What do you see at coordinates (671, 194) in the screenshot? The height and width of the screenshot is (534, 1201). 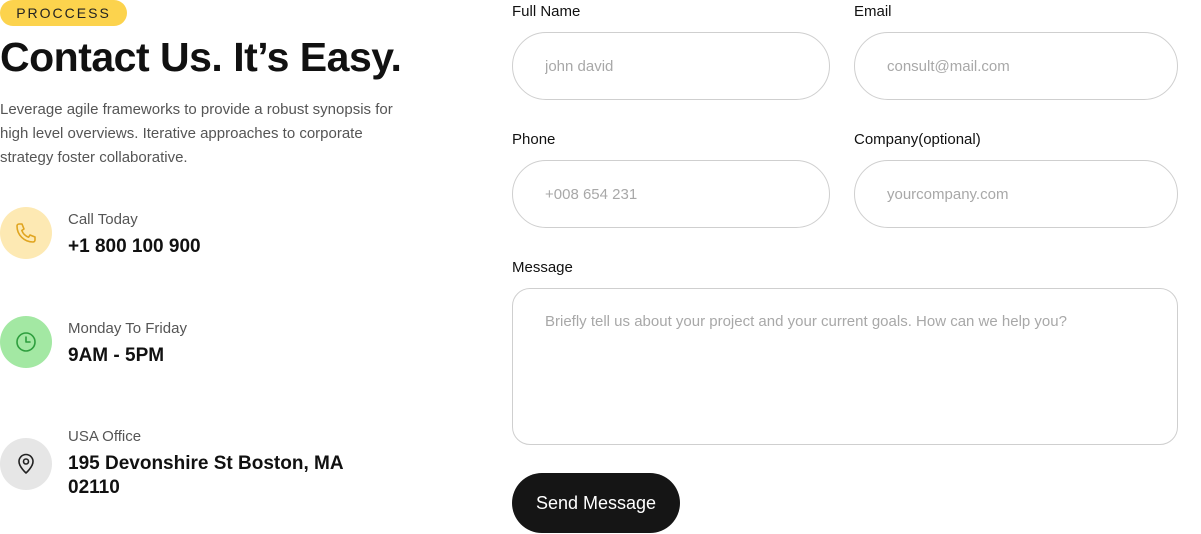 I see `phone-input` at bounding box center [671, 194].